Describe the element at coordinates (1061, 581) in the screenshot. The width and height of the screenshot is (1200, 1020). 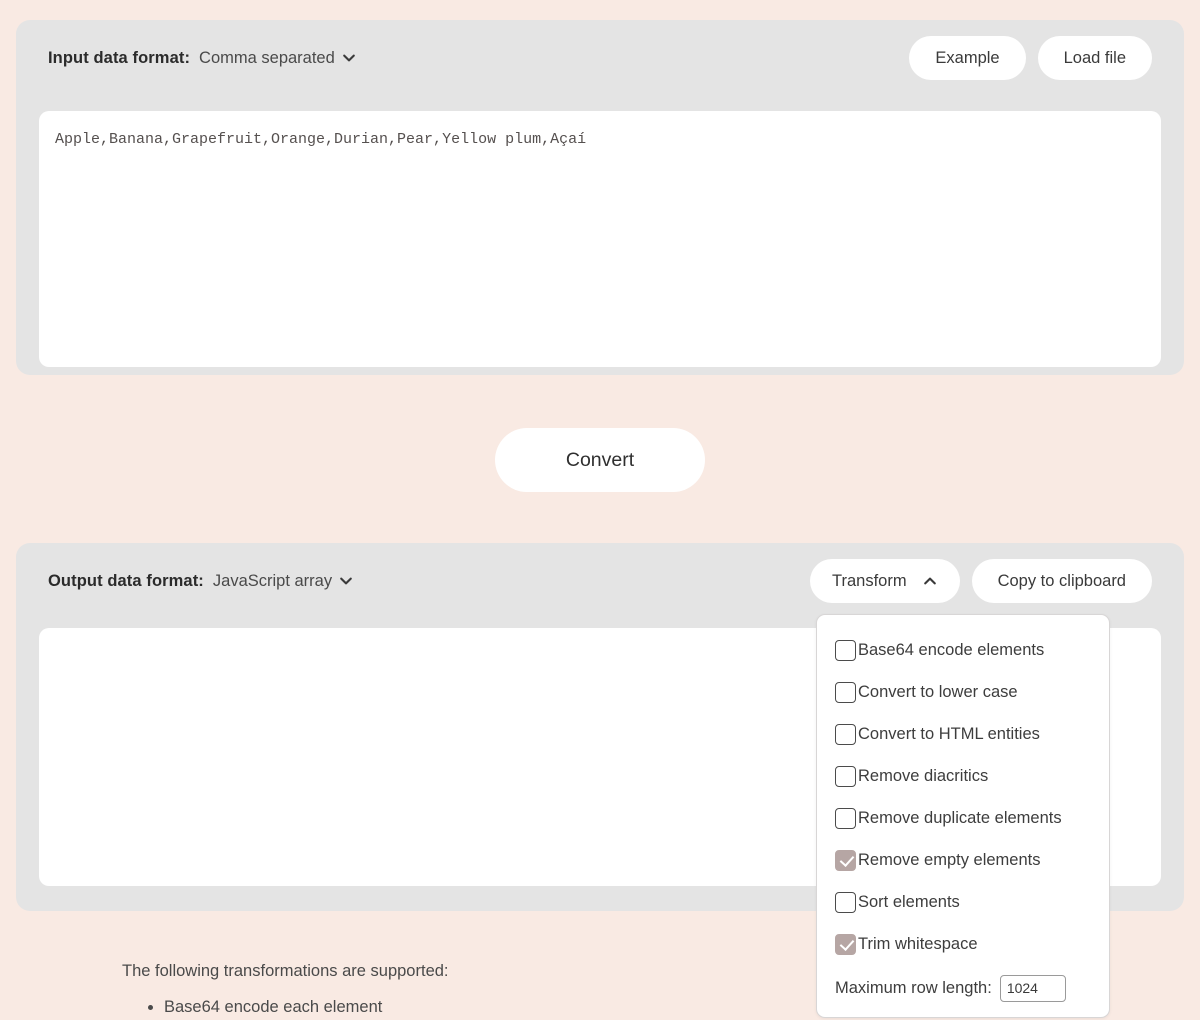
I see `copy-to-clipboard-button: Copy to clipboard` at that location.